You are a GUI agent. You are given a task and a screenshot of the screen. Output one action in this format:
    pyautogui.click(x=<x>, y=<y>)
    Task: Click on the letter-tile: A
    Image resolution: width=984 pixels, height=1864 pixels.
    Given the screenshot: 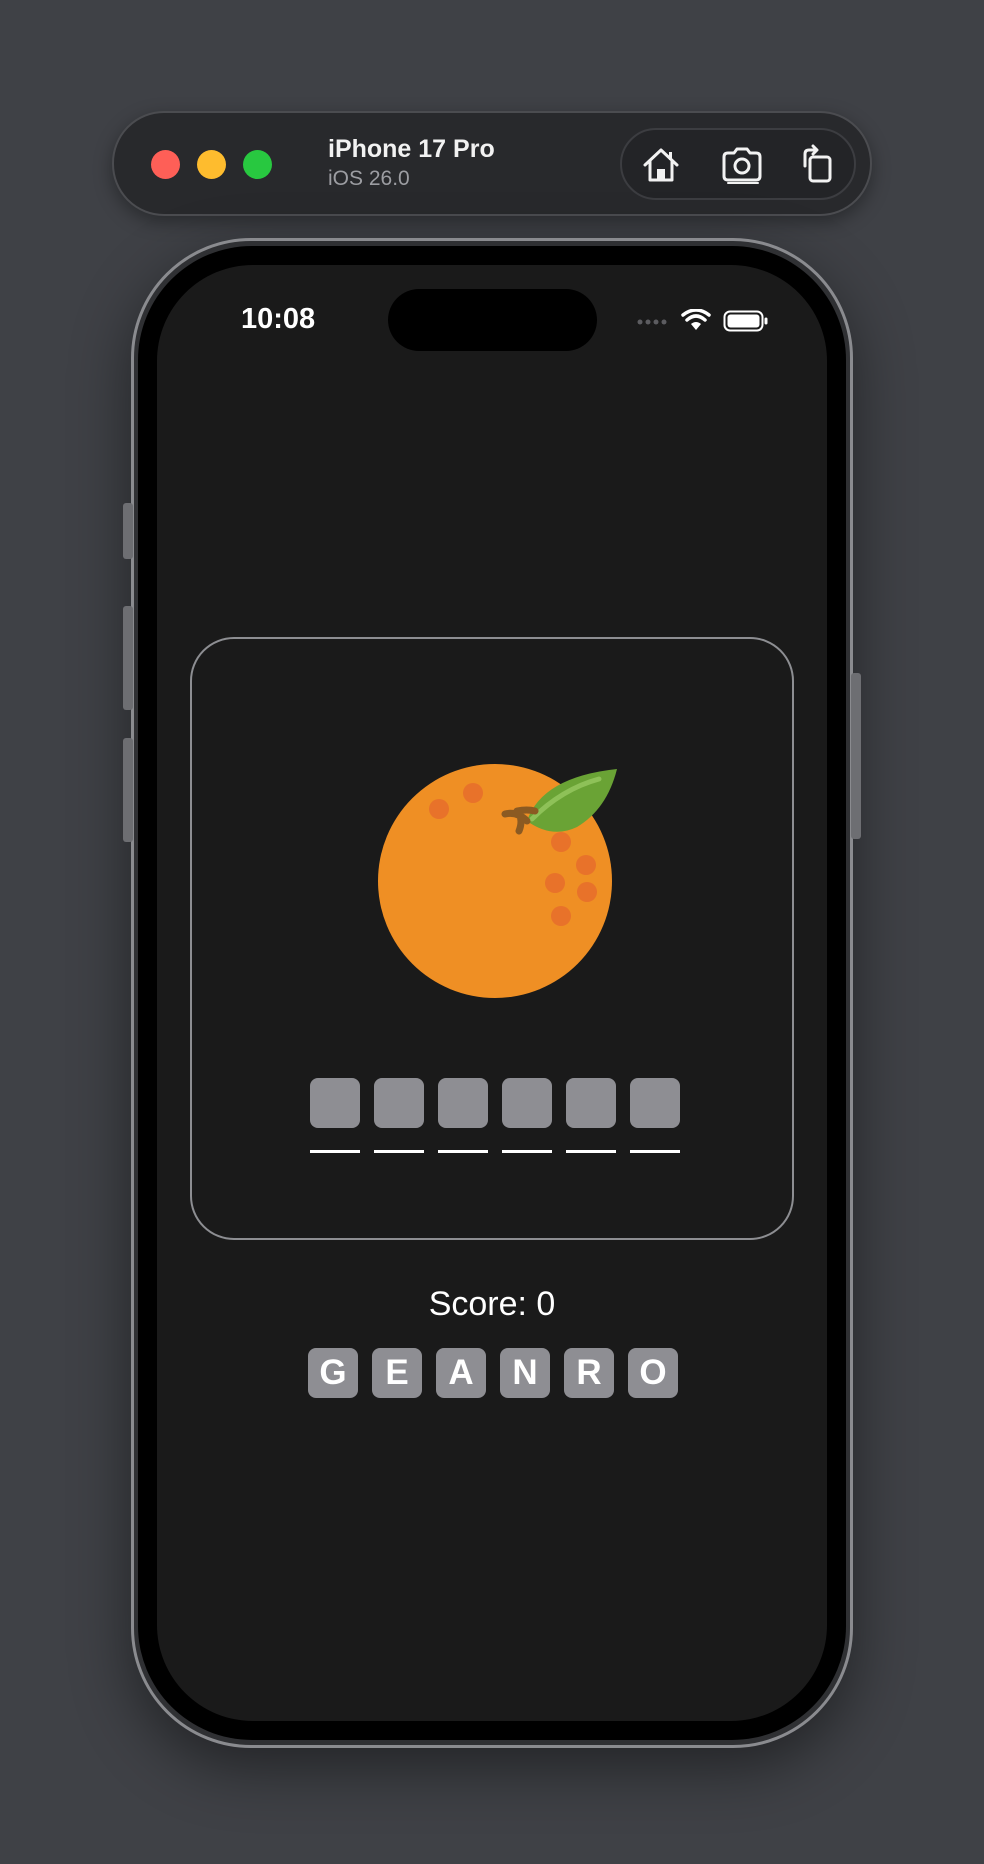 What is the action you would take?
    pyautogui.click(x=461, y=1373)
    